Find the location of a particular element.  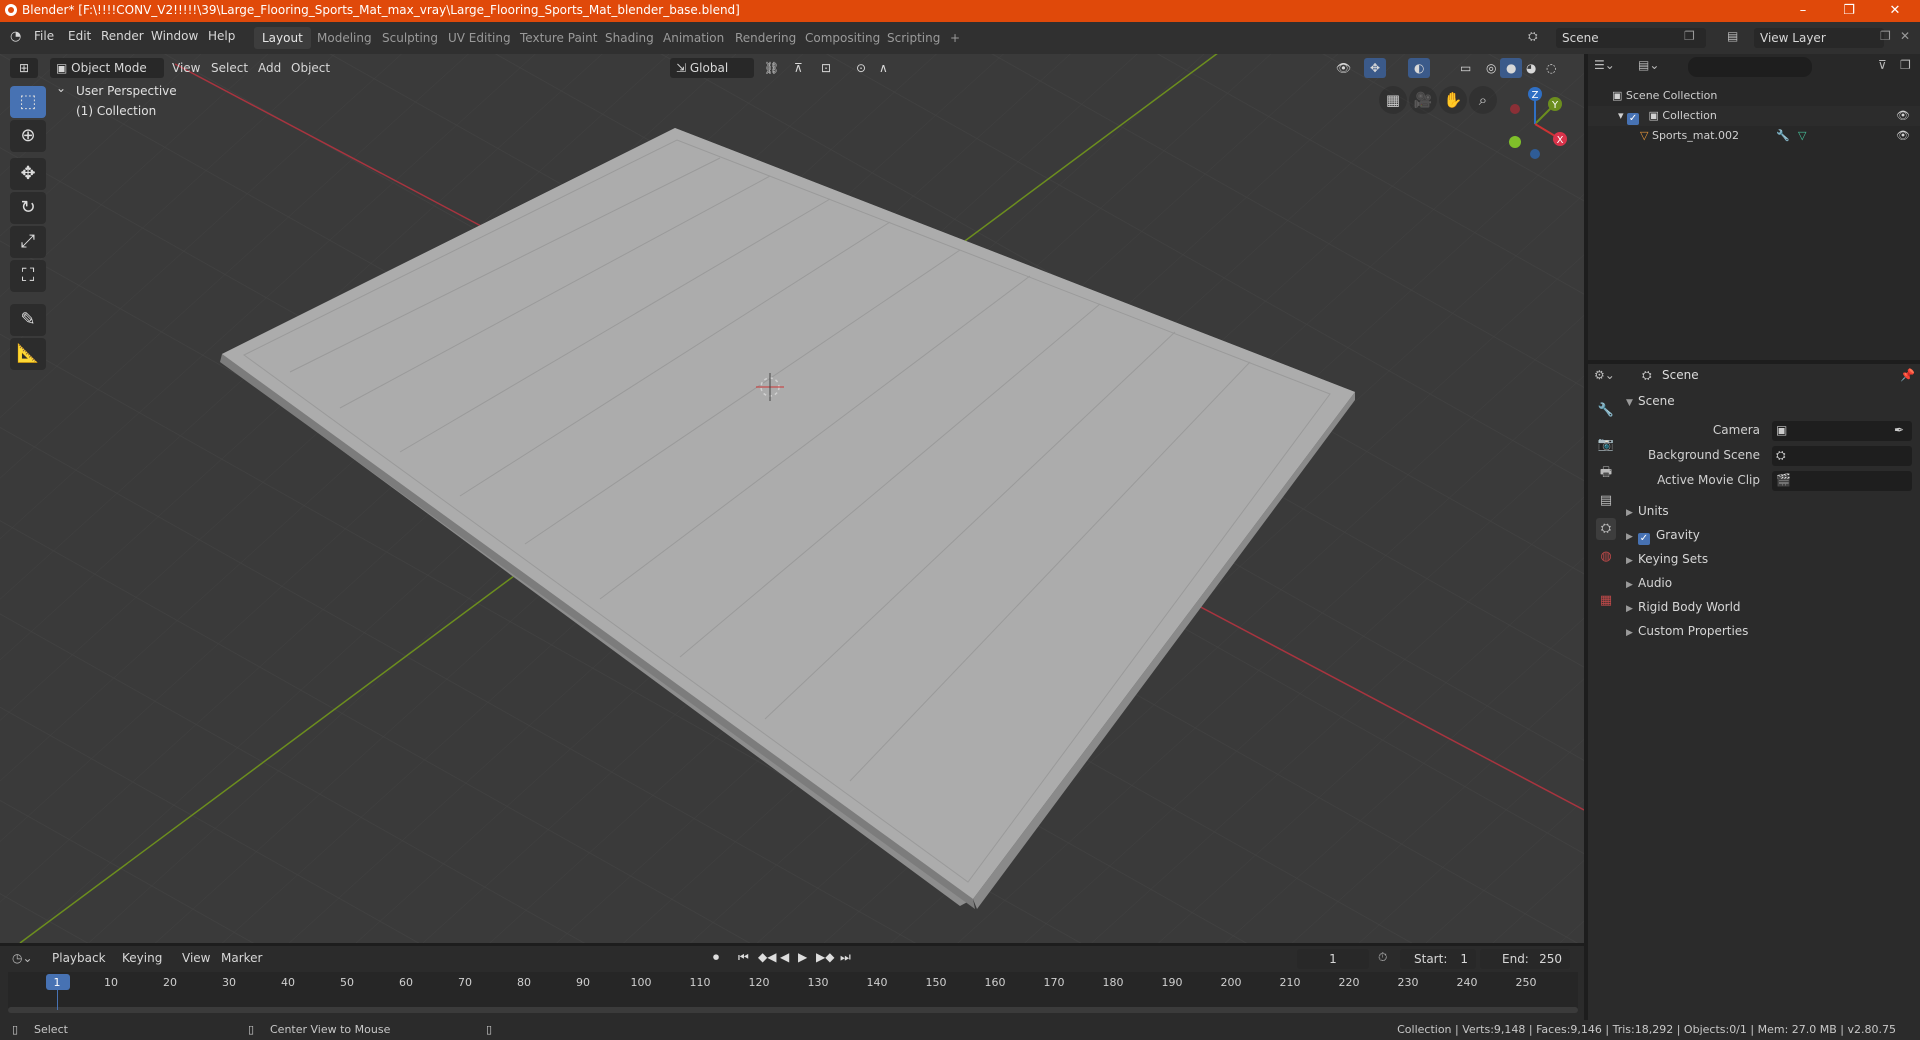

blender-menu-icon: ◔ is located at coordinates (15, 36).